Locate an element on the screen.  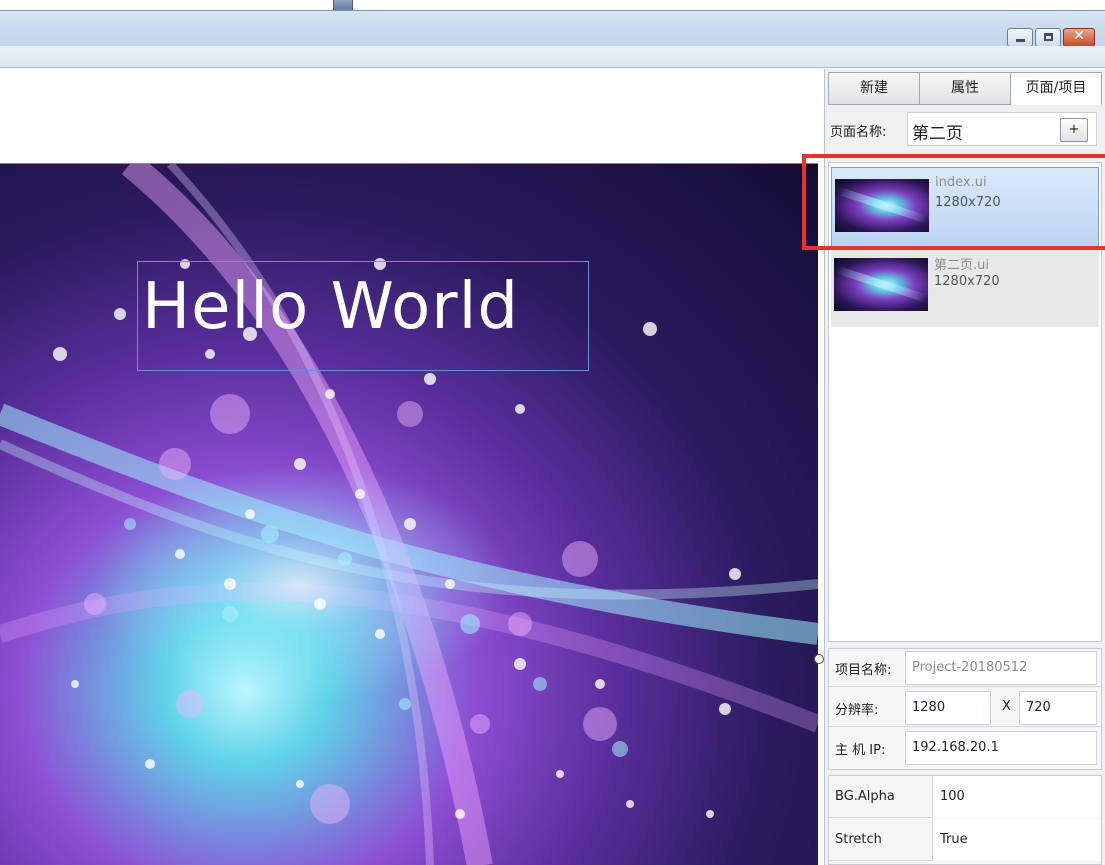
resolution-width-field: 1280 is located at coordinates (948, 708).